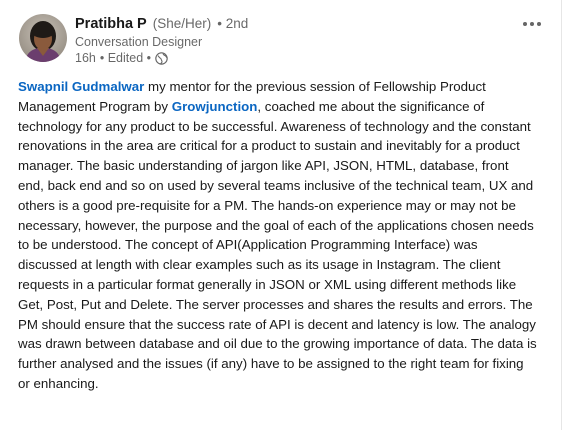  Describe the element at coordinates (125, 58) in the screenshot. I see `edited-label: • Edited •` at that location.